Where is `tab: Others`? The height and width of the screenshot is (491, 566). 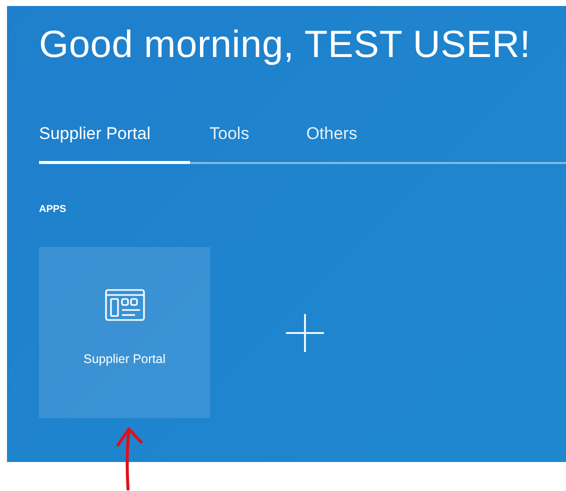
tab: Others is located at coordinates (332, 142).